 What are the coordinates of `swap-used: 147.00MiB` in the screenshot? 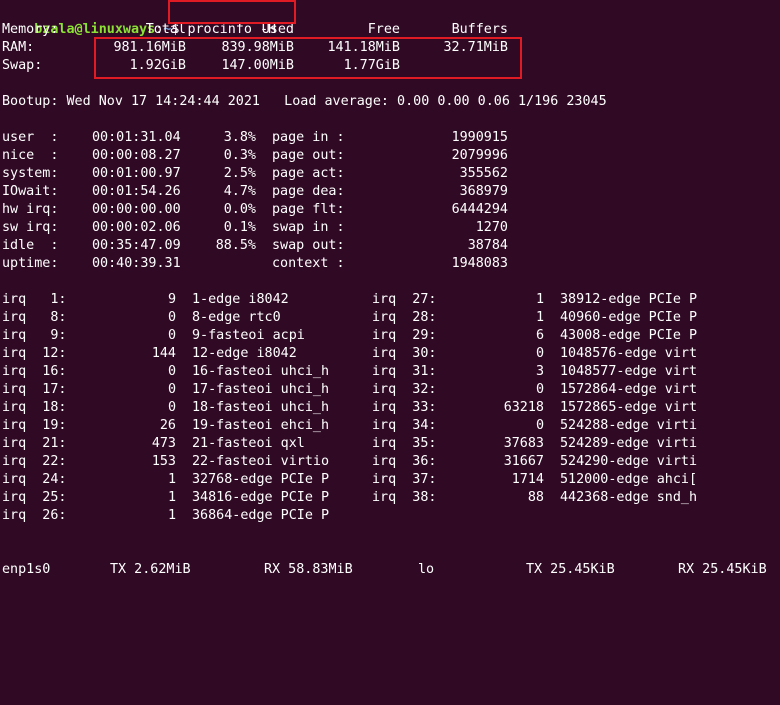 It's located at (257, 65).